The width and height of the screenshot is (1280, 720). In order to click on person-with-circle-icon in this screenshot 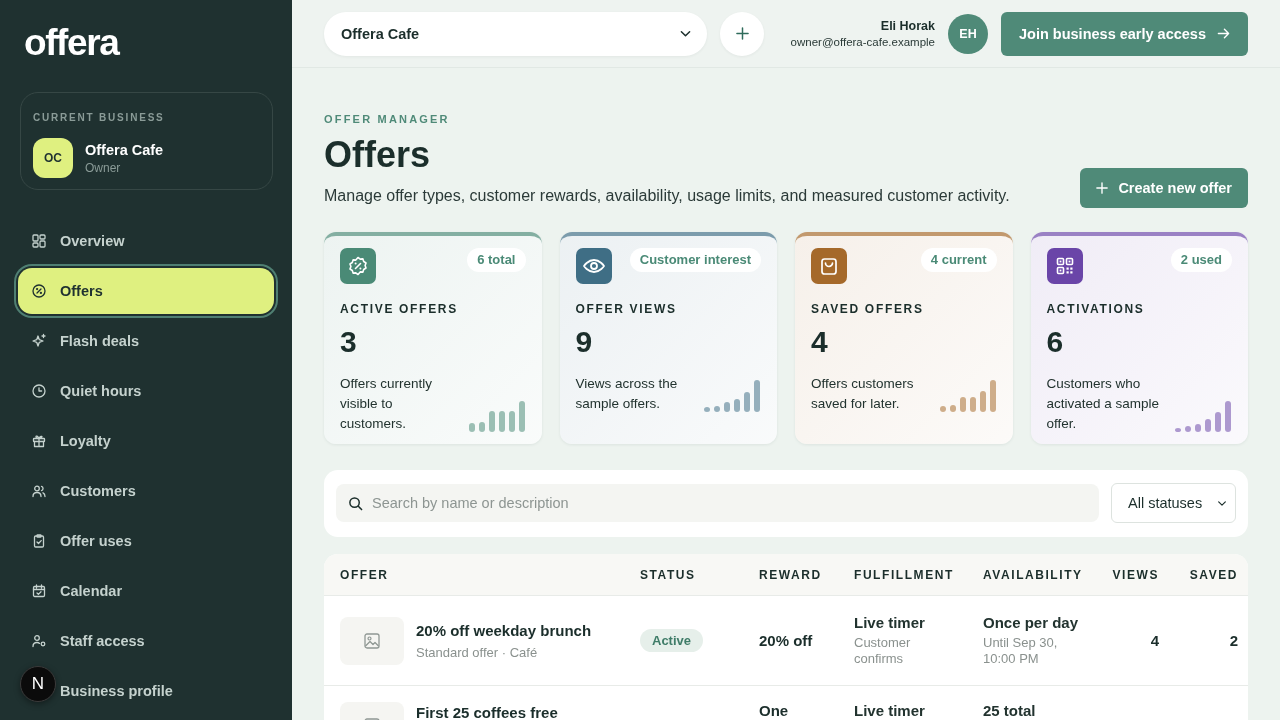, I will do `click(39, 641)`.